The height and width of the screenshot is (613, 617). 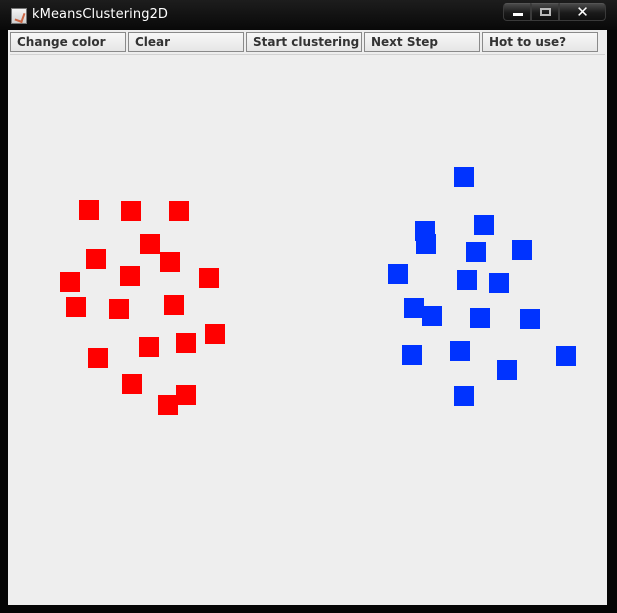 I want to click on next-step-button: Next Step, so click(x=422, y=42).